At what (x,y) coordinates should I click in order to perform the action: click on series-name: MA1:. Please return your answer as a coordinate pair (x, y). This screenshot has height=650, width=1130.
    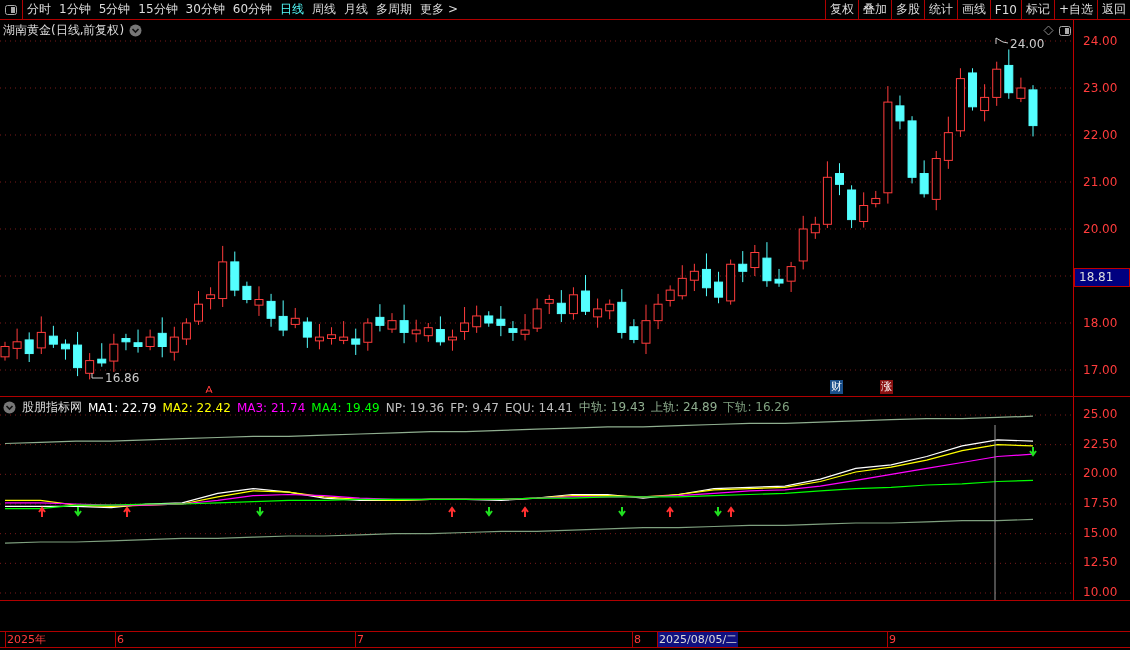
    Looking at the image, I should click on (103, 407).